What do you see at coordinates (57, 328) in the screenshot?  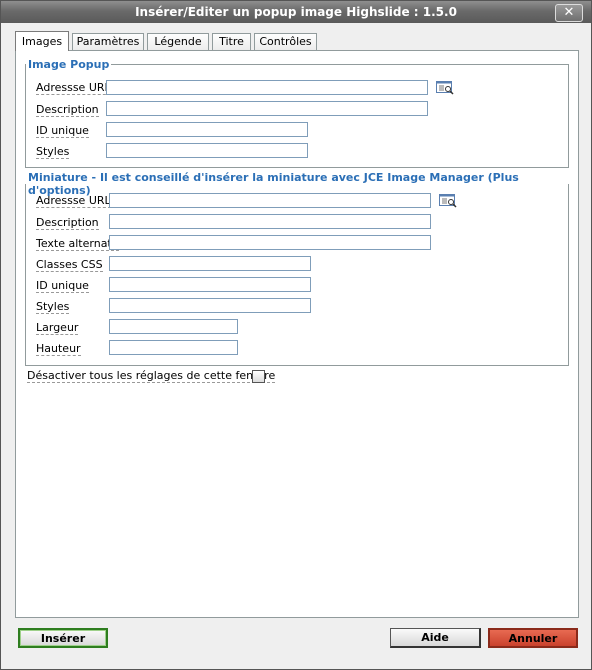 I see `thumb-width-label: Largeur` at bounding box center [57, 328].